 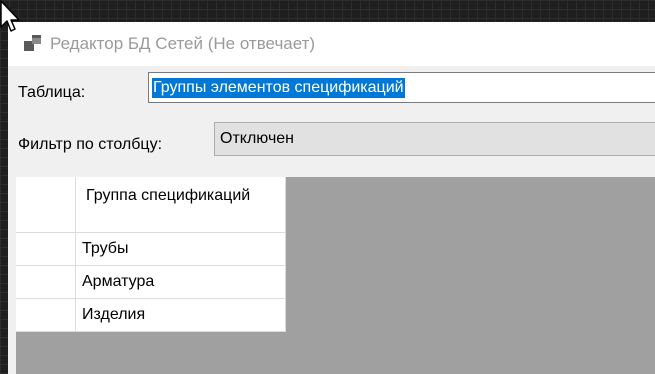 I want to click on filter-selected-value: Отключен, so click(x=257, y=138).